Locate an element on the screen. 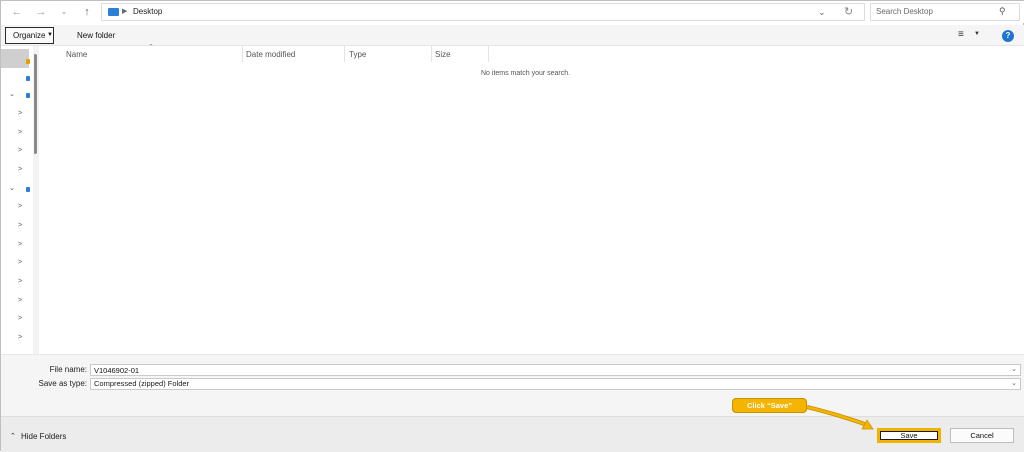  search-box: ⚲ is located at coordinates (945, 12).